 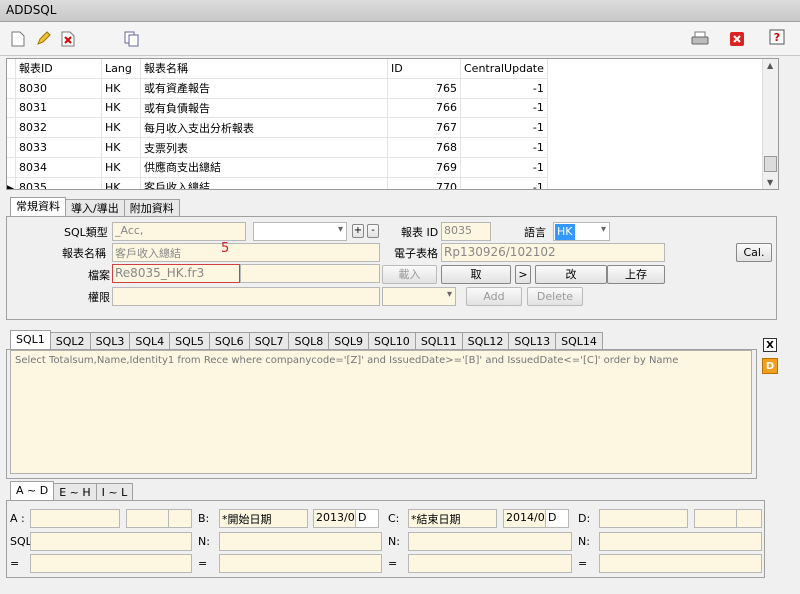 What do you see at coordinates (58, 88) in the screenshot?
I see `table-cell: 8030` at bounding box center [58, 88].